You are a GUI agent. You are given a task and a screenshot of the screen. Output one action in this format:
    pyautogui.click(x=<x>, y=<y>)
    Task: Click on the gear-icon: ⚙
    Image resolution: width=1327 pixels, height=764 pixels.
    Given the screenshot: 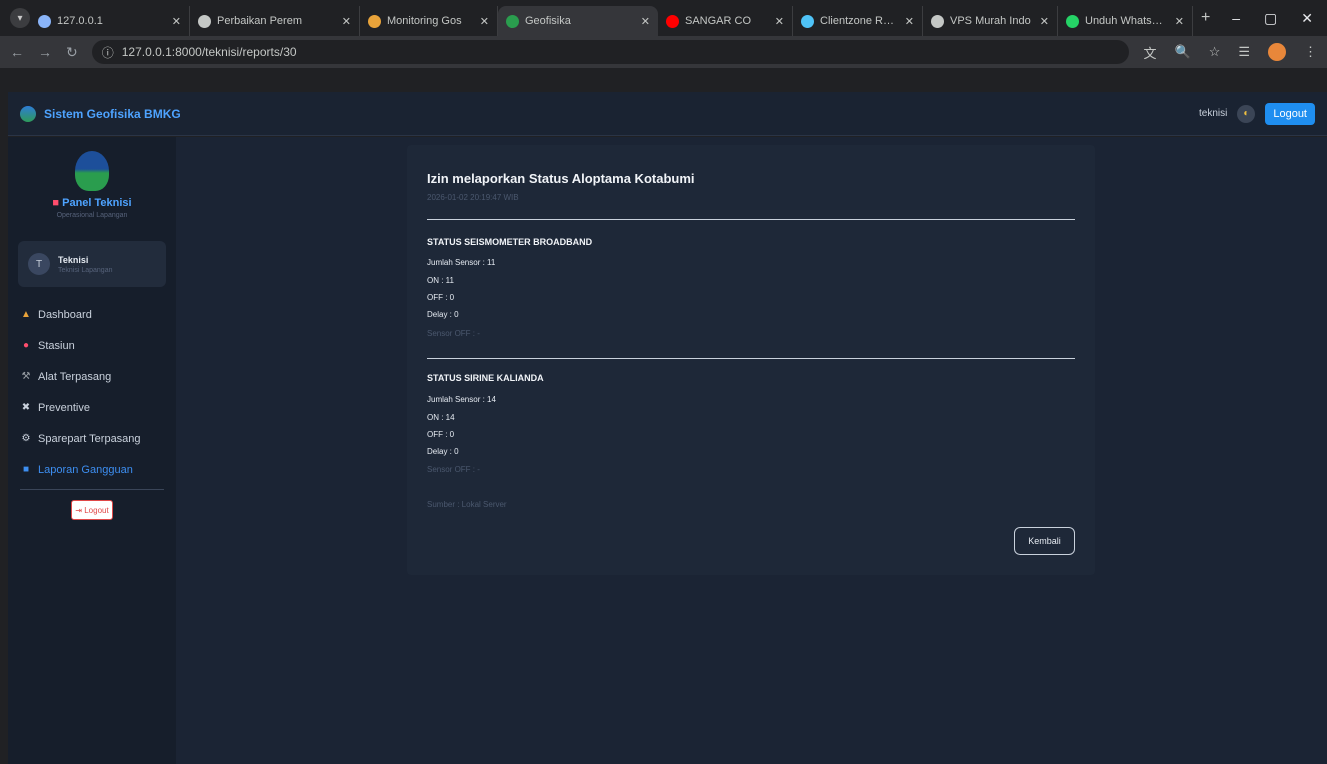 What is the action you would take?
    pyautogui.click(x=26, y=438)
    